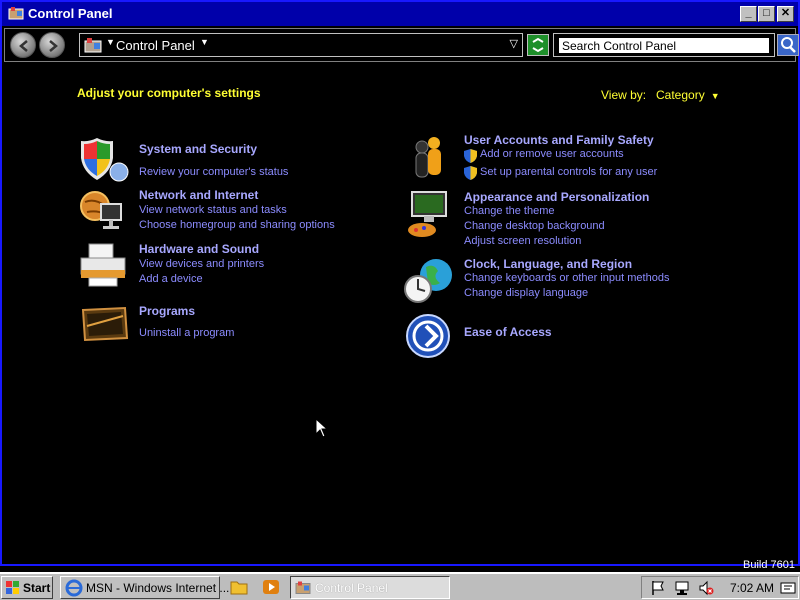 Image resolution: width=800 pixels, height=600 pixels. Describe the element at coordinates (748, 14) in the screenshot. I see `minimize-button: _` at that location.